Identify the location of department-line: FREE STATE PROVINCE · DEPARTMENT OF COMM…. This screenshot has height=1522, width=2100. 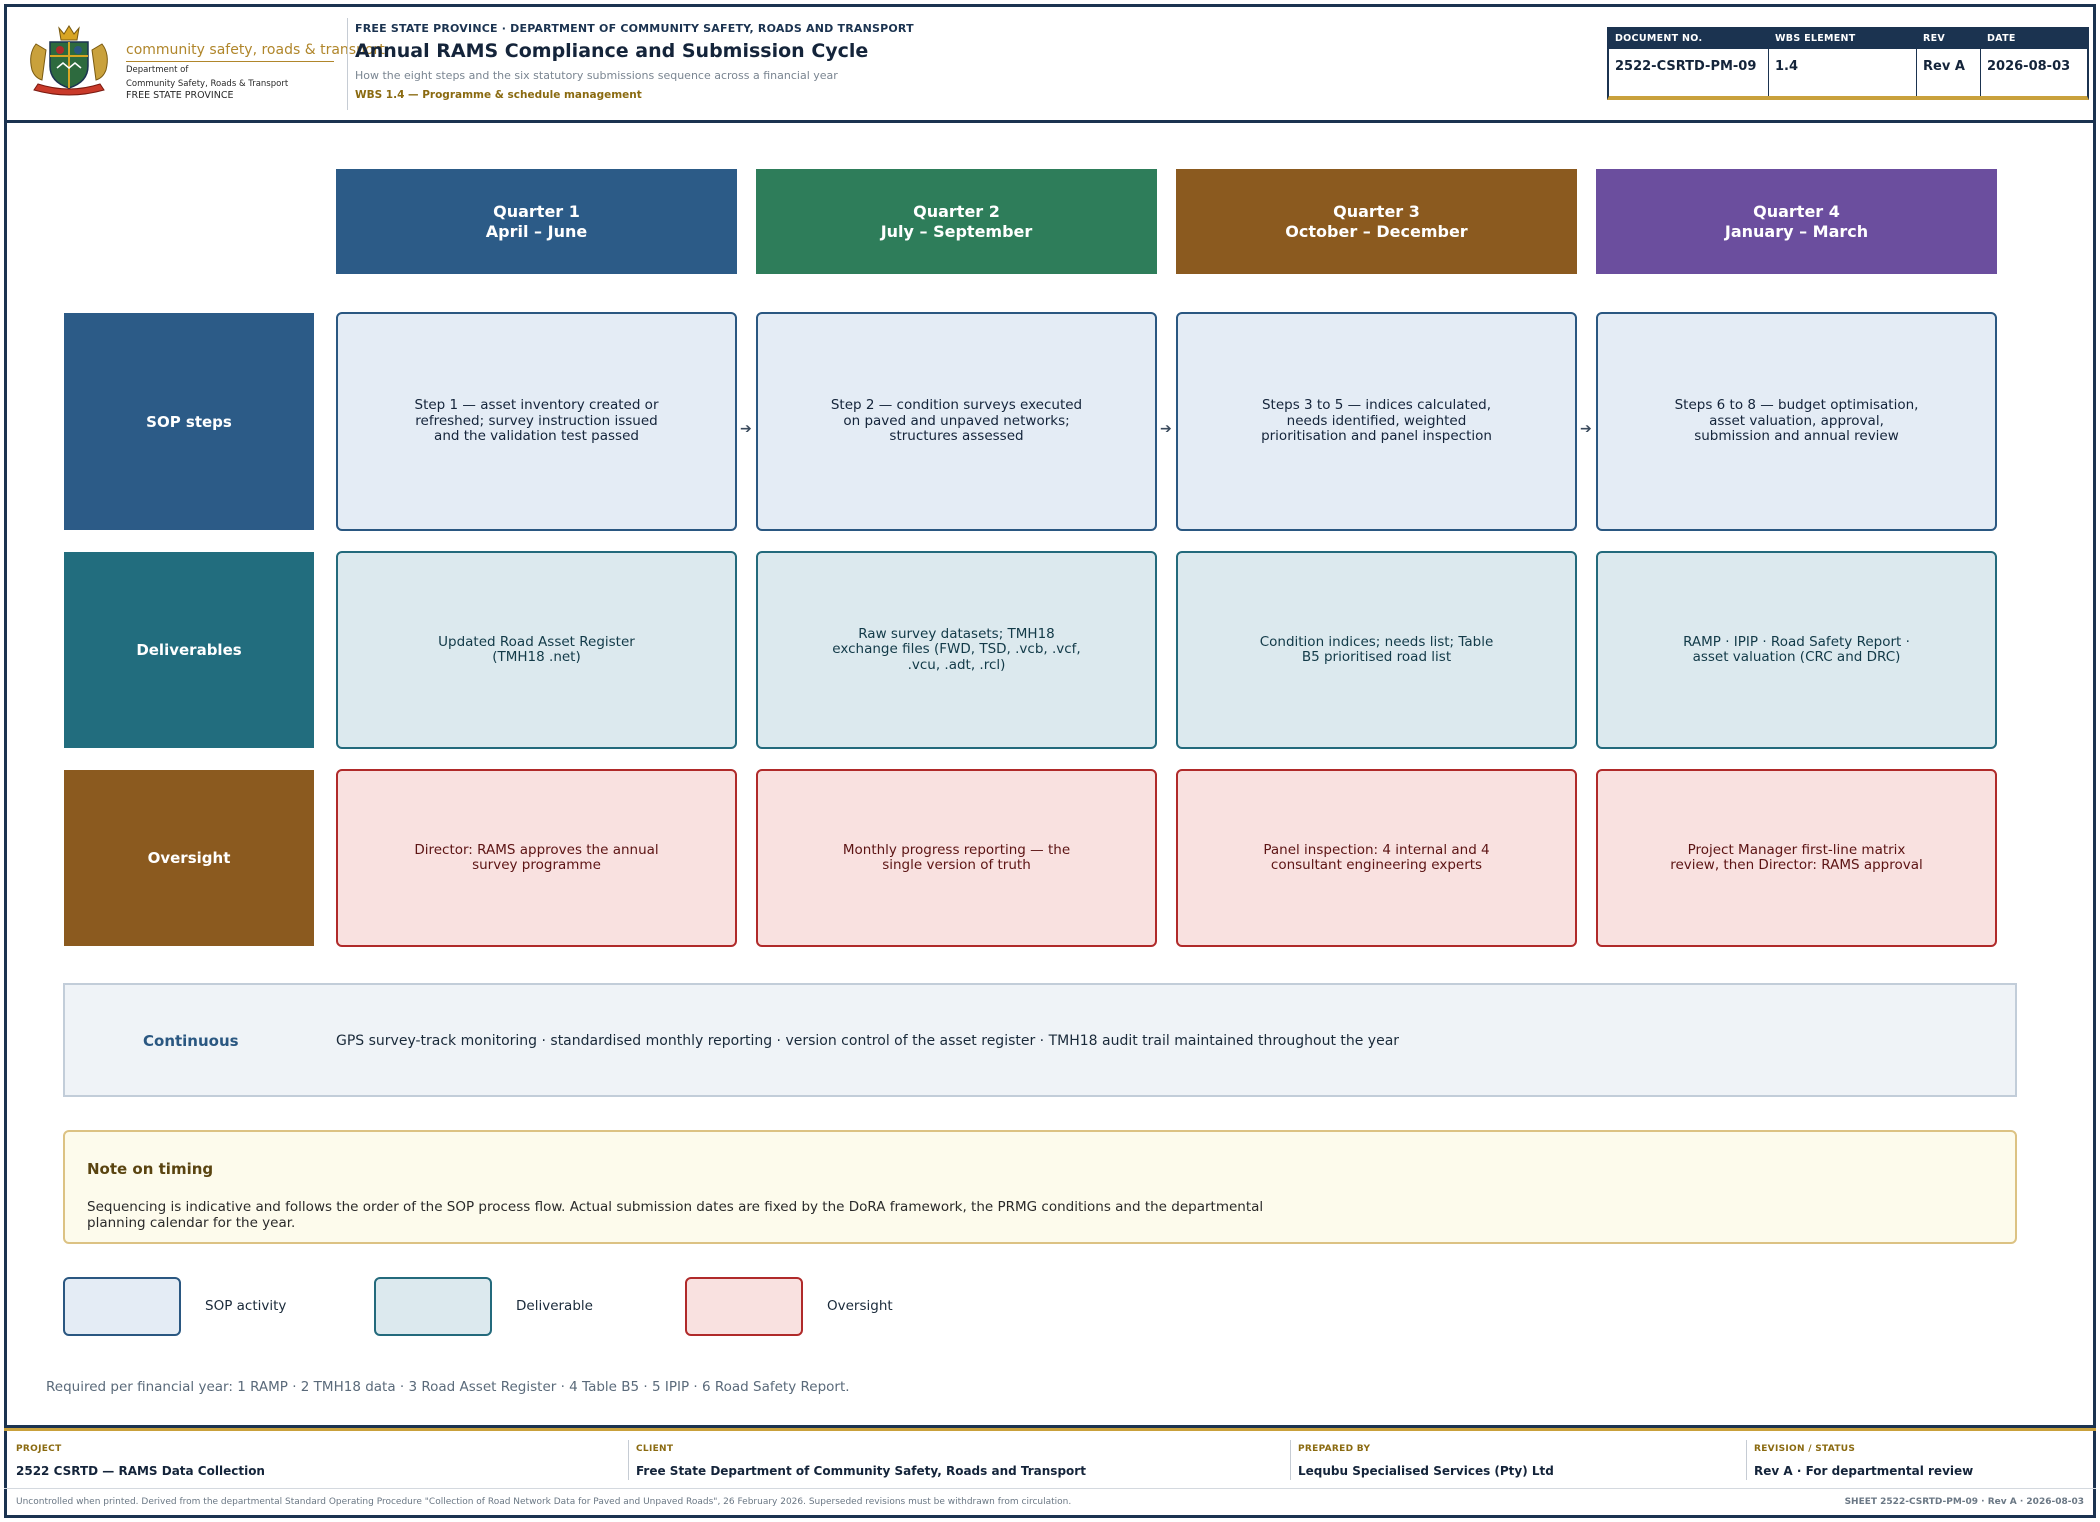
(634, 28).